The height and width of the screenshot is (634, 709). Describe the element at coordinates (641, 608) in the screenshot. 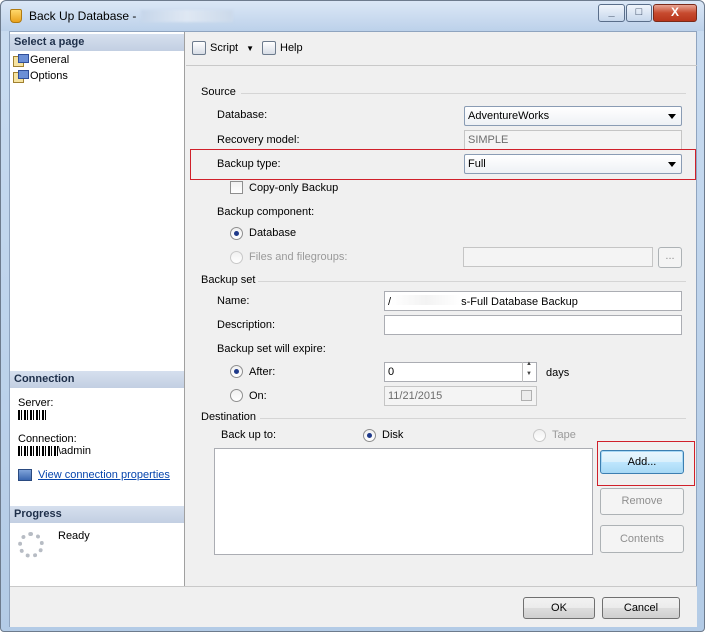

I see `cancel-button: Cancel` at that location.